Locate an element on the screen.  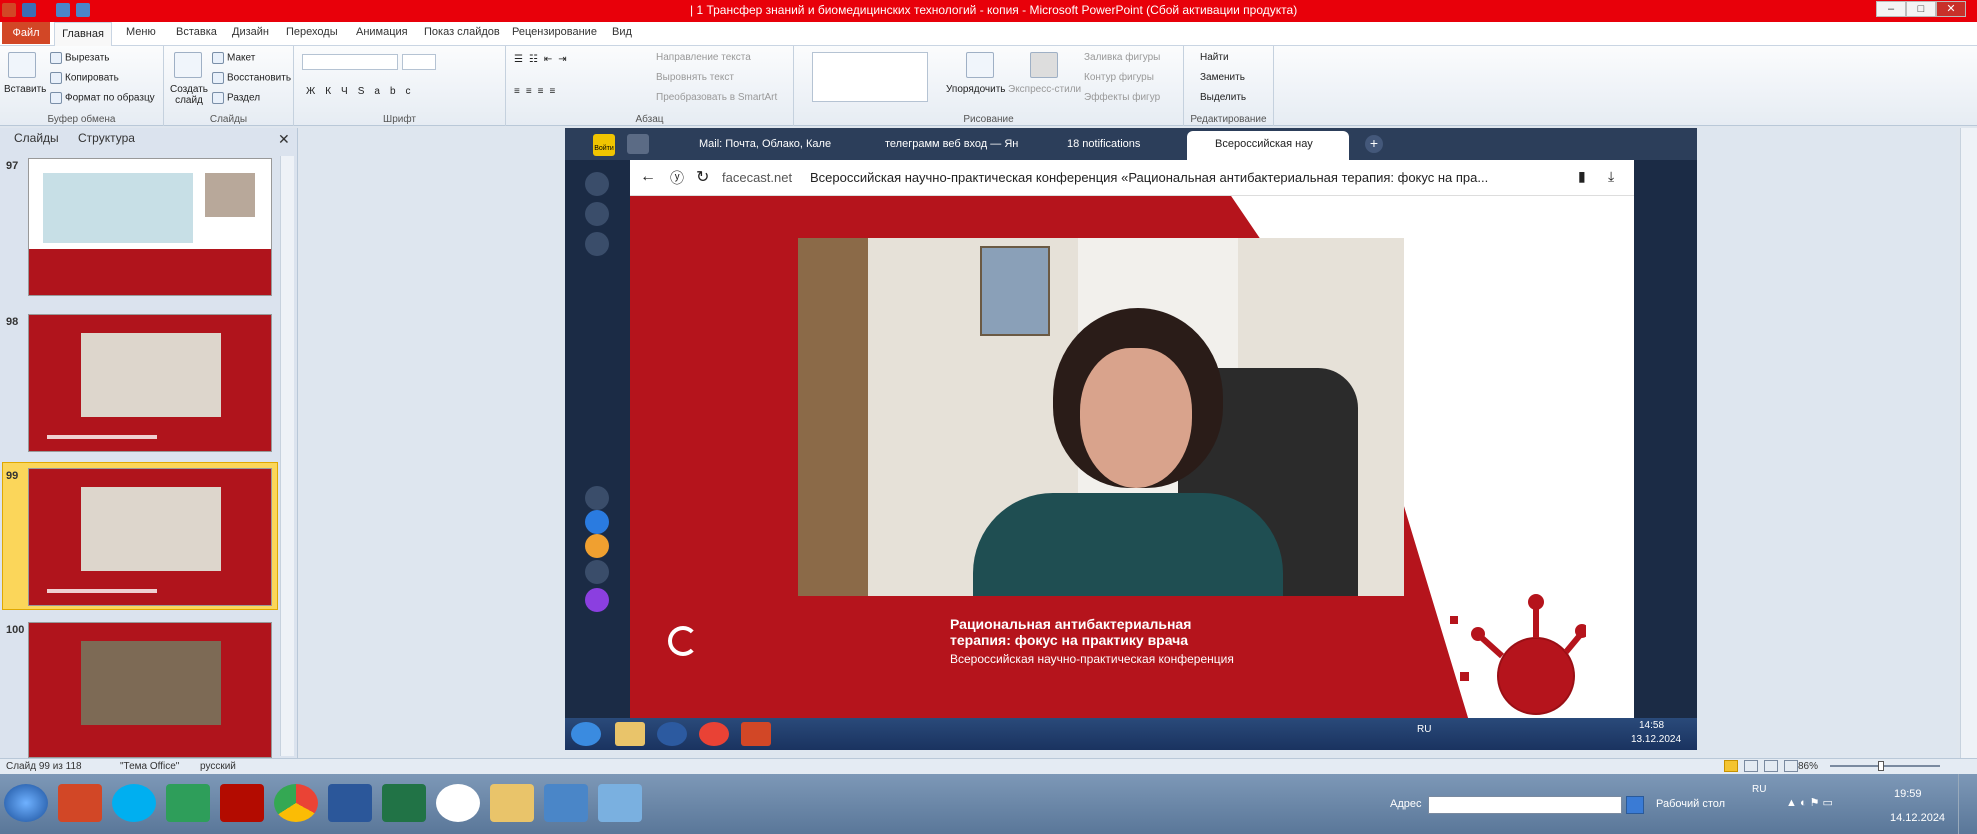
slideshow-icon is located at coordinates (1791, 766).